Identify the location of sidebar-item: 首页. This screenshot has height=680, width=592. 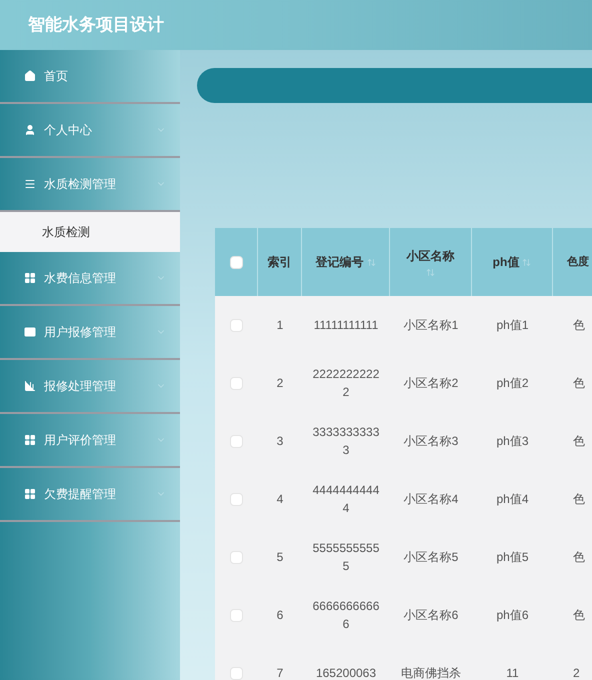
(90, 77).